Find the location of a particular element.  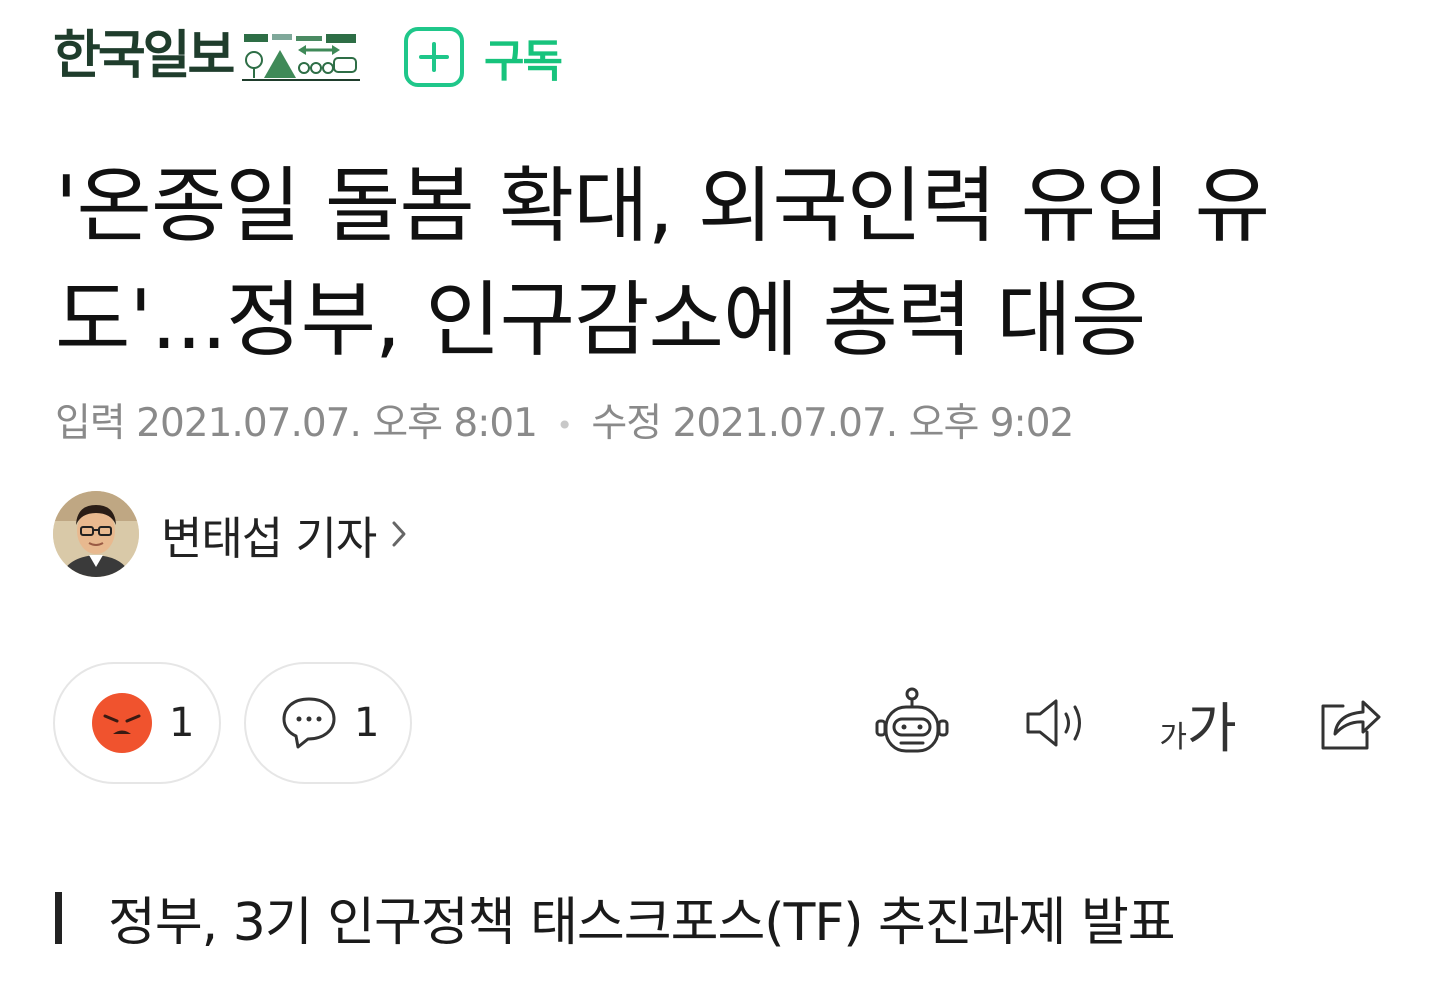

font-size-big-label: 가 is located at coordinates (1211, 728).